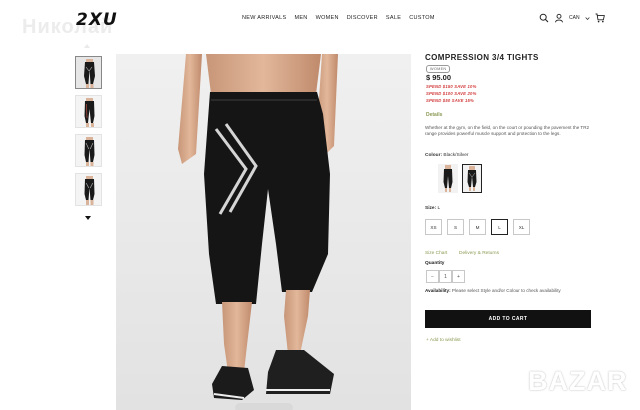 Image resolution: width=640 pixels, height=410 pixels. I want to click on user-icon, so click(559, 18).